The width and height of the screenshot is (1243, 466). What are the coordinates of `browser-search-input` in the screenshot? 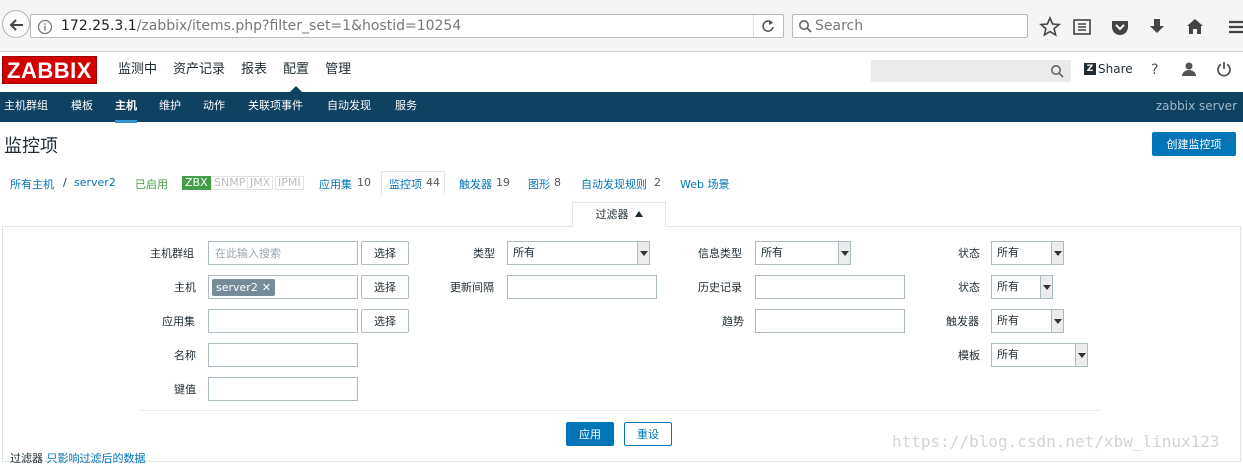 It's located at (915, 26).